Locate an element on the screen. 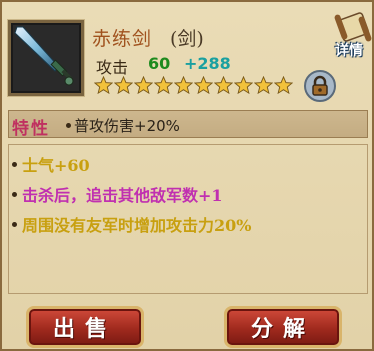  trait-label: 特性 is located at coordinates (31, 129).